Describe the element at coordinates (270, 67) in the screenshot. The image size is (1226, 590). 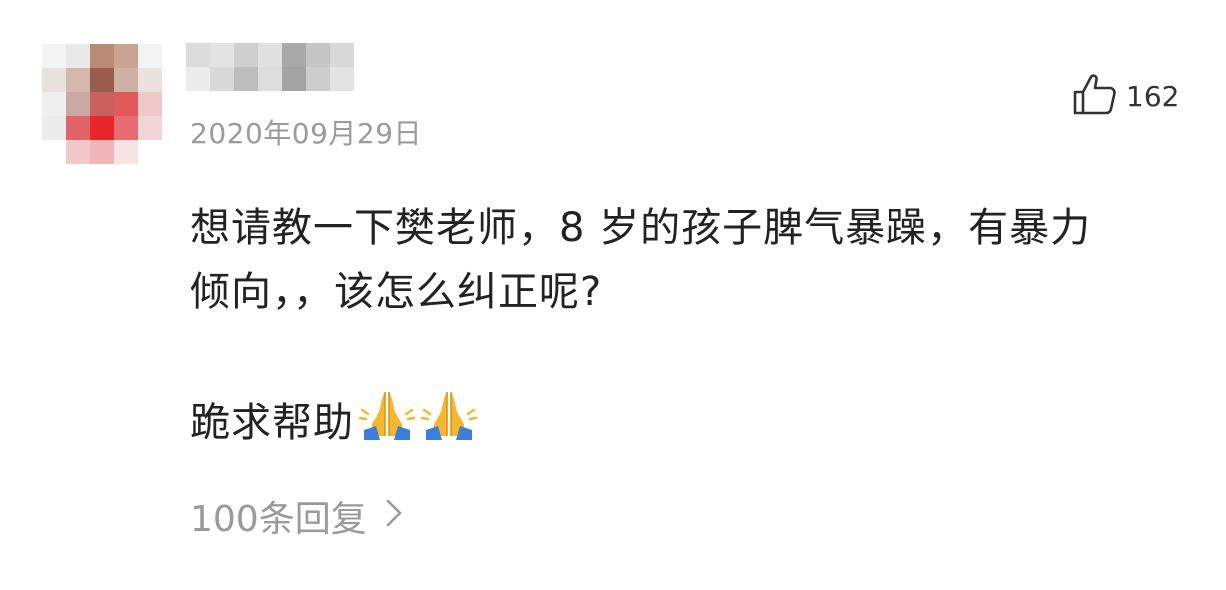
I see `username-blurred` at that location.